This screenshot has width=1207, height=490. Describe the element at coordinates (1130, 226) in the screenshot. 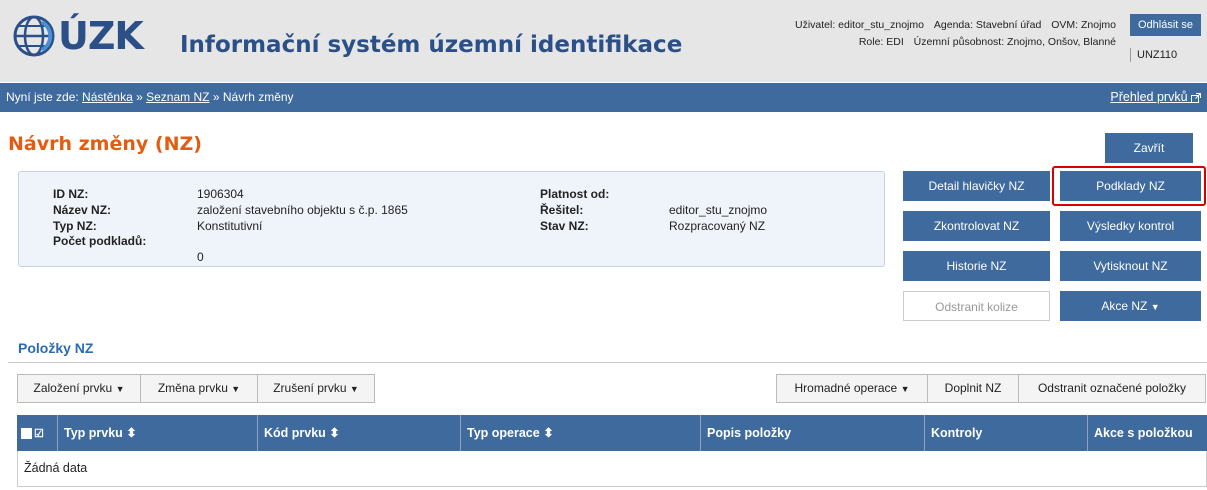

I see `check-results-button: Výsledky kontrol` at that location.